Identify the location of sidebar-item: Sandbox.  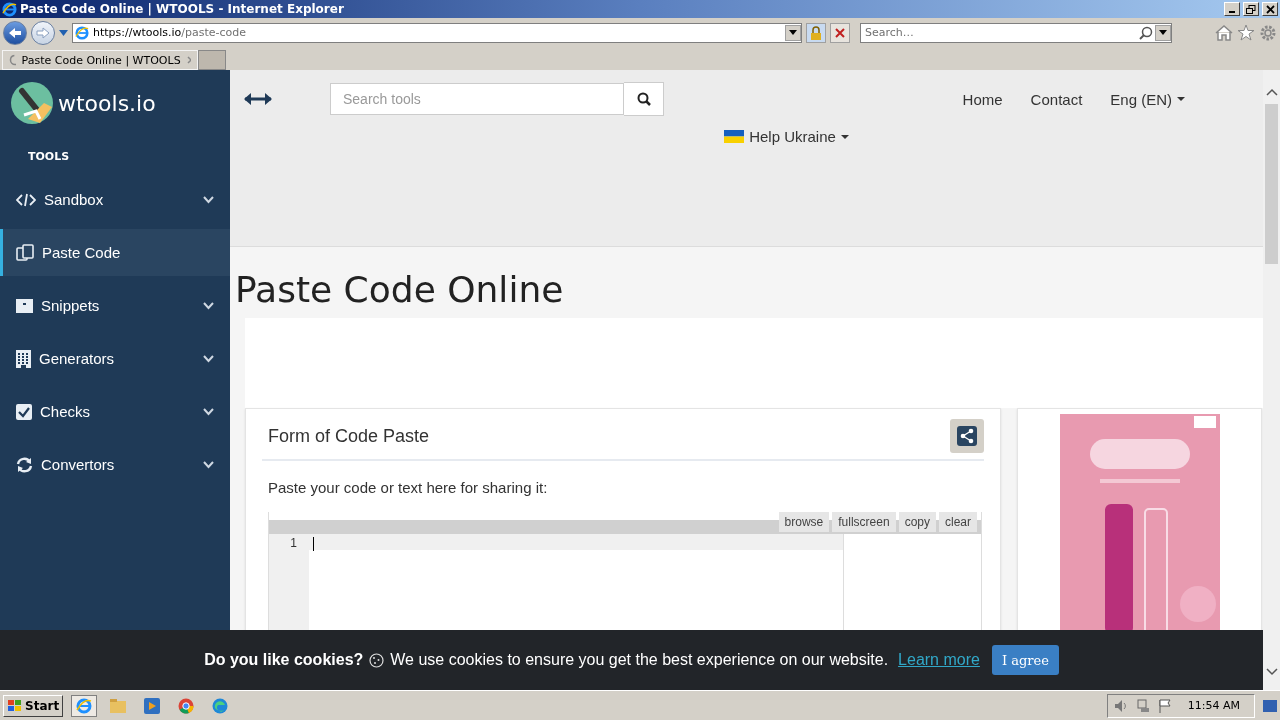
(115, 199).